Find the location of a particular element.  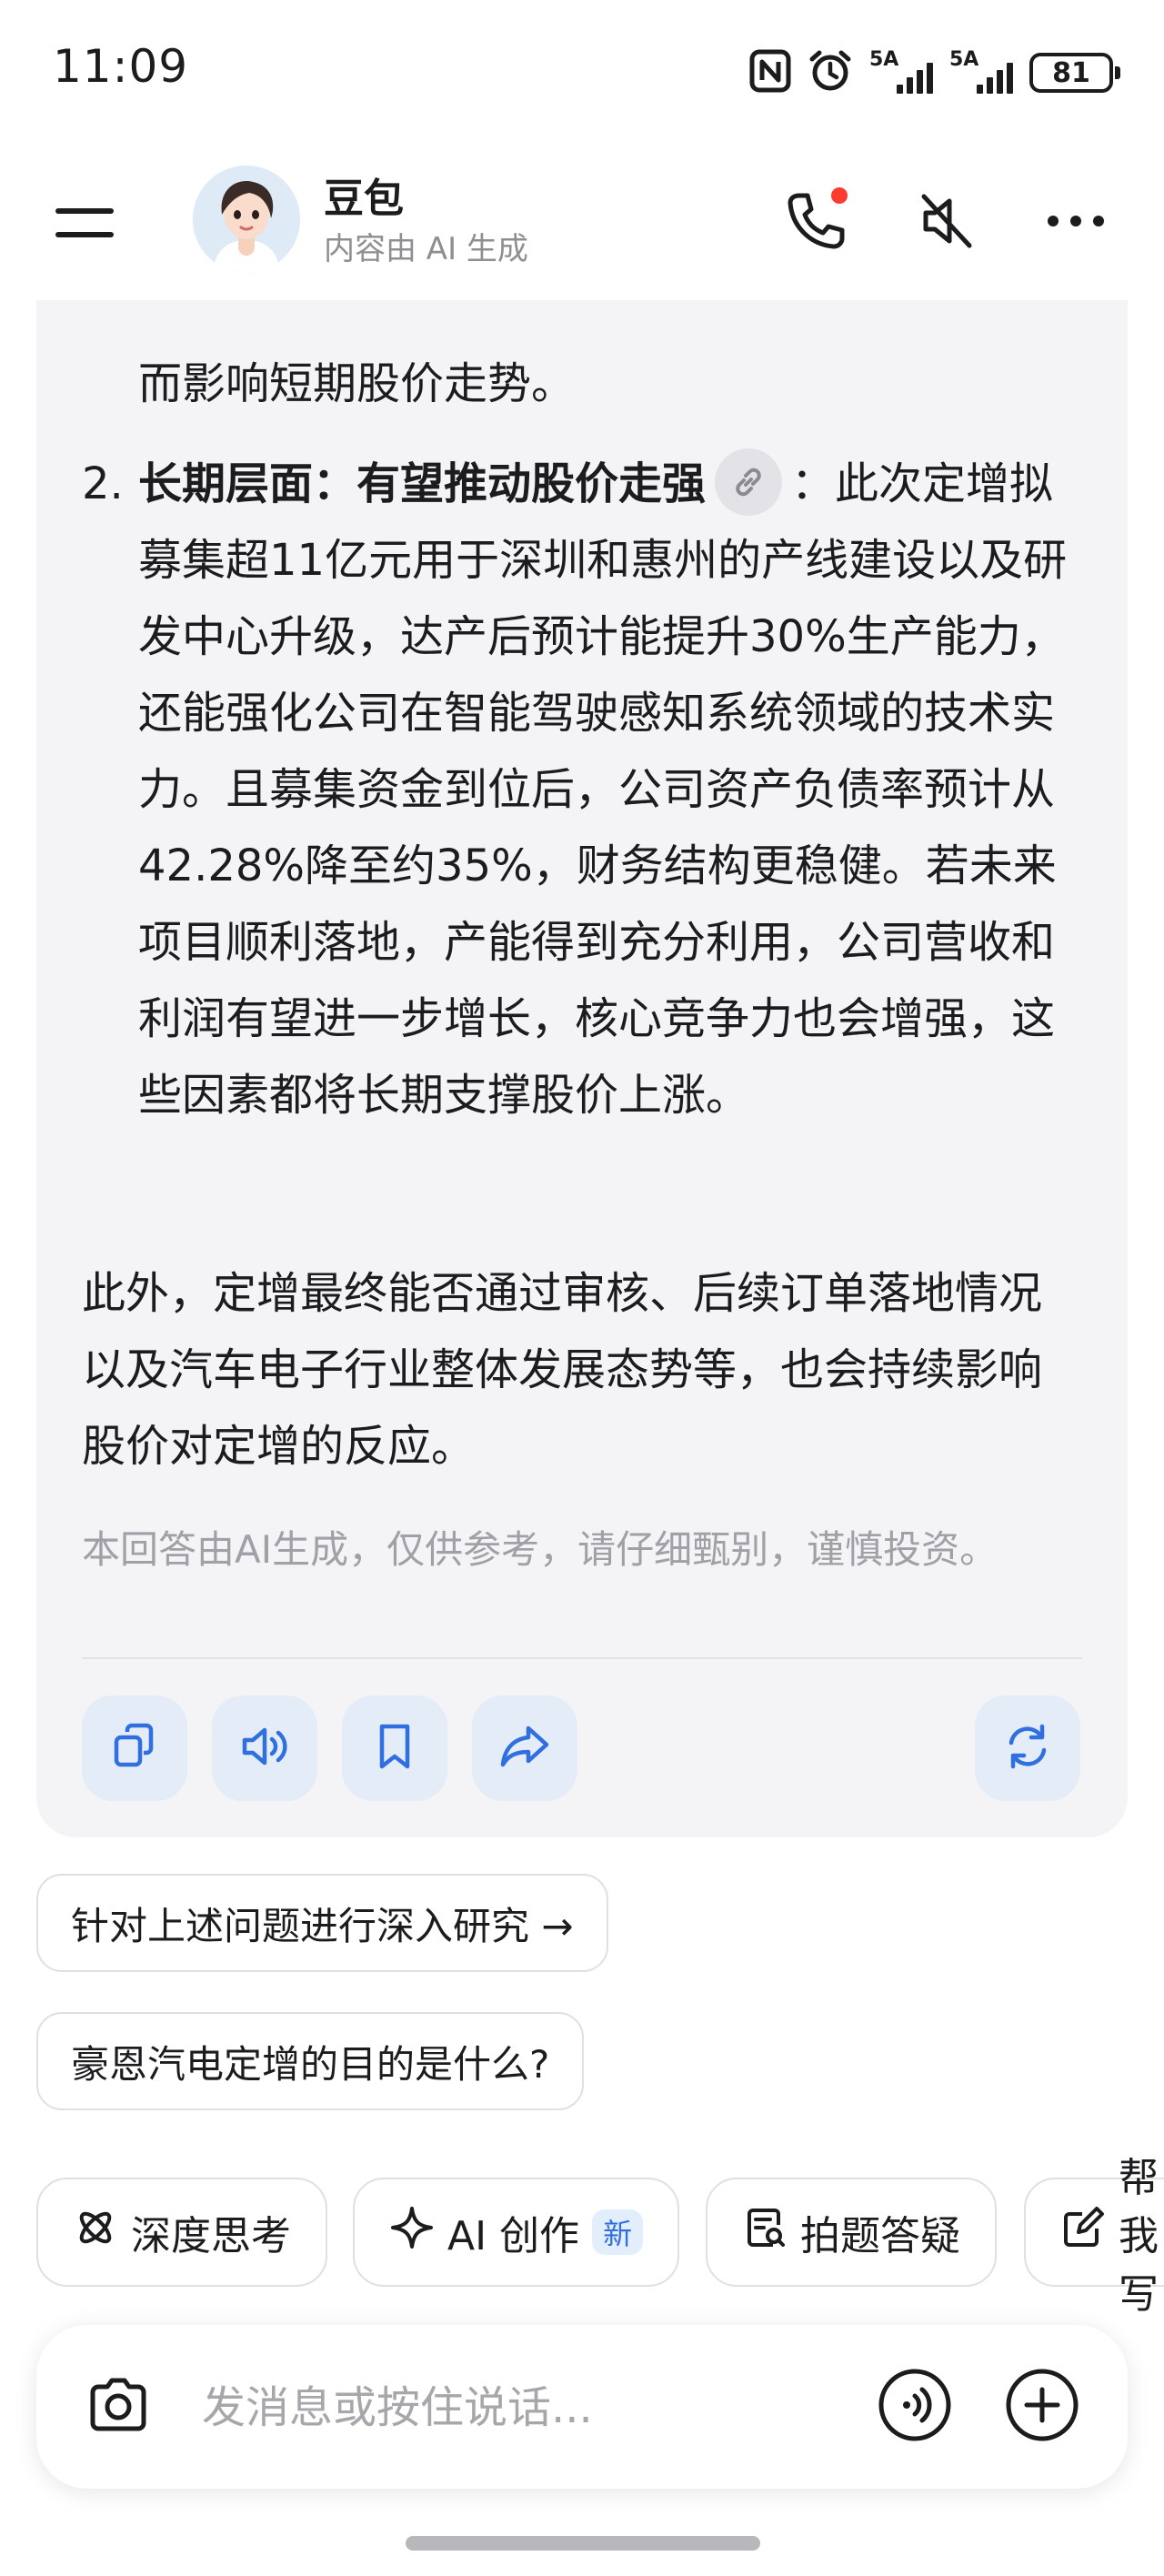

ai-create-button: AI 创作 新 is located at coordinates (516, 2232).